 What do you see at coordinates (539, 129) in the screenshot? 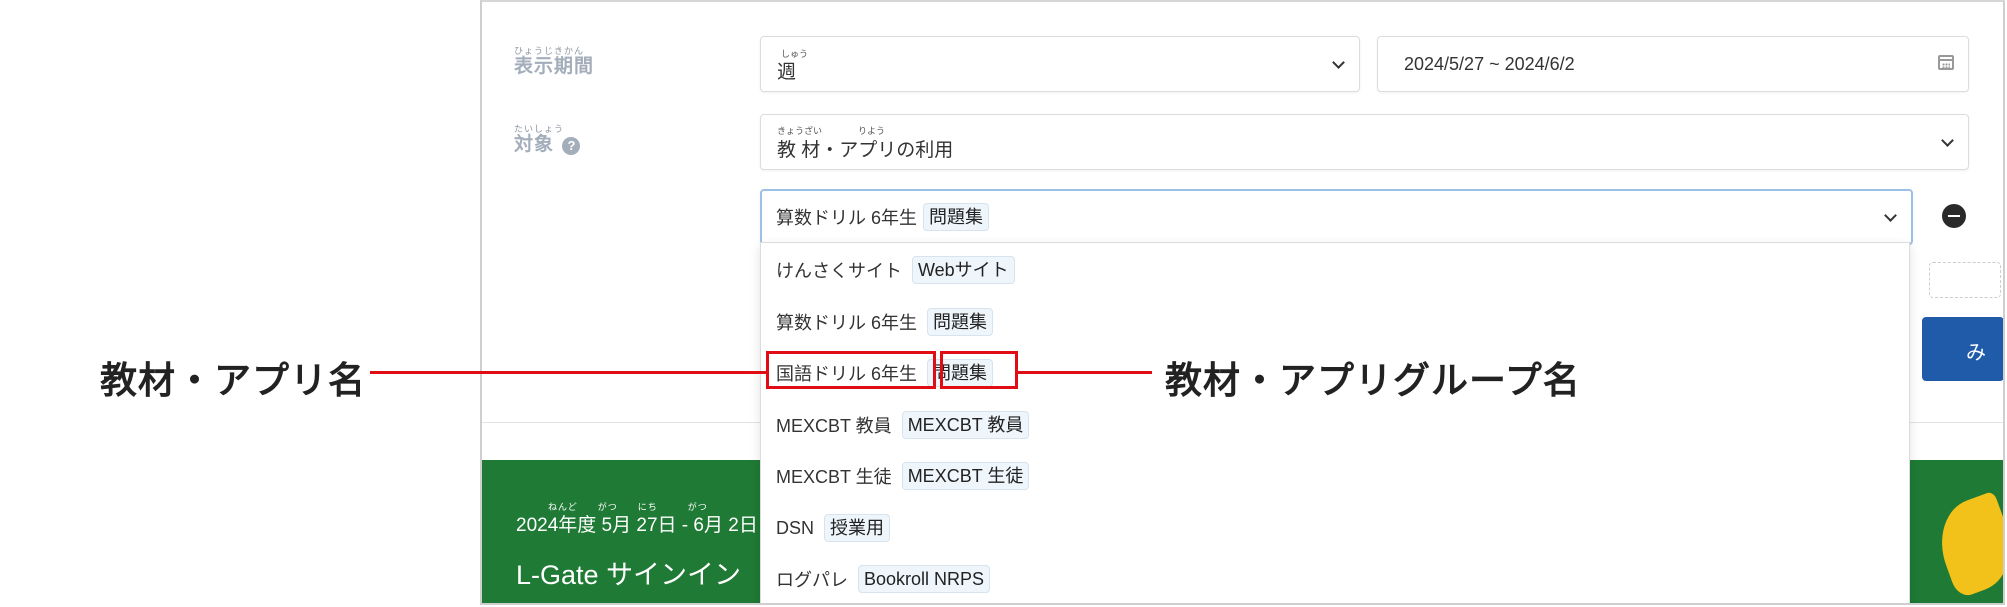
I see `target-label-ruby: たいしょう` at bounding box center [539, 129].